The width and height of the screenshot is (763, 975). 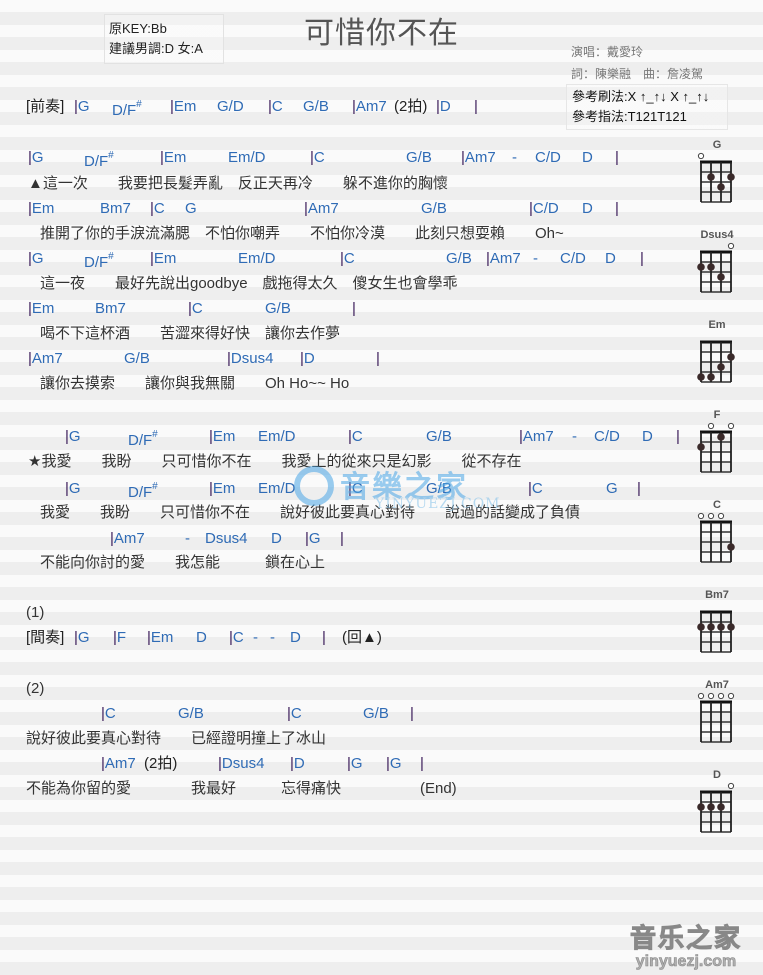 I want to click on key-info-box: 原KEY:Bb 建議男調:D 女:A, so click(x=164, y=39).